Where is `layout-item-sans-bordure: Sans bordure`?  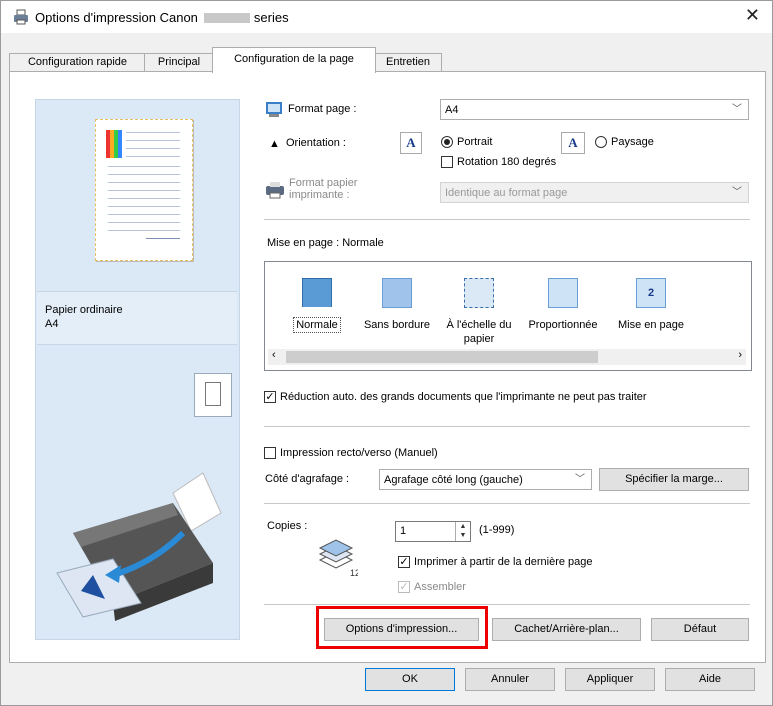 layout-item-sans-bordure: Sans bordure is located at coordinates (397, 305).